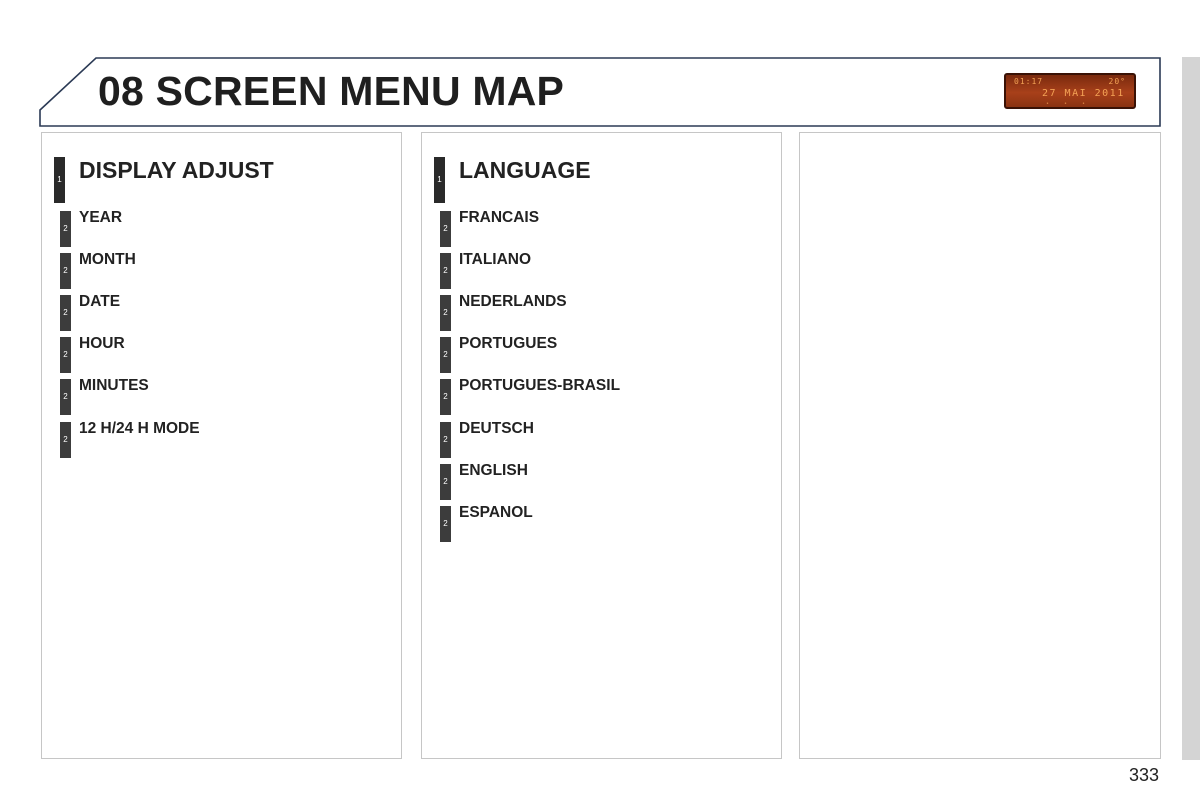  I want to click on menu-item-label: 12 H/24 H MODE, so click(139, 428).